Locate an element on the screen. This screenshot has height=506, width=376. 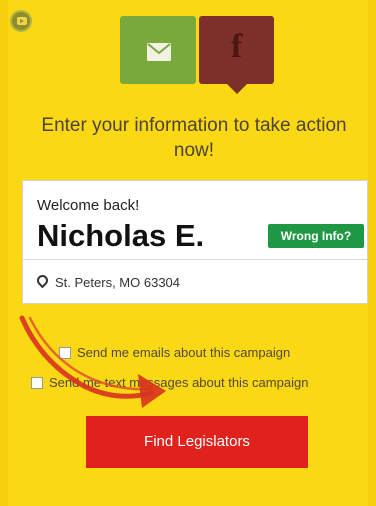
email-opt-in: Send me emails about this campaign is located at coordinates (174, 352).